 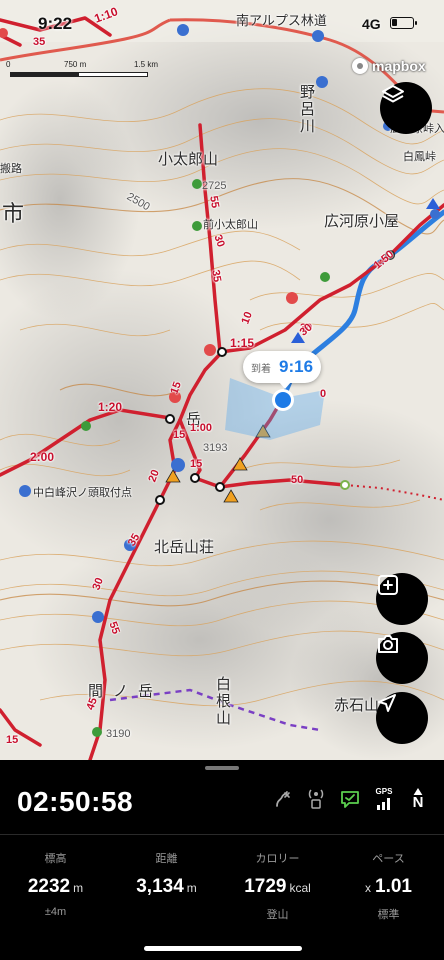 I want to click on stat-prefix: x, so click(x=368, y=888).